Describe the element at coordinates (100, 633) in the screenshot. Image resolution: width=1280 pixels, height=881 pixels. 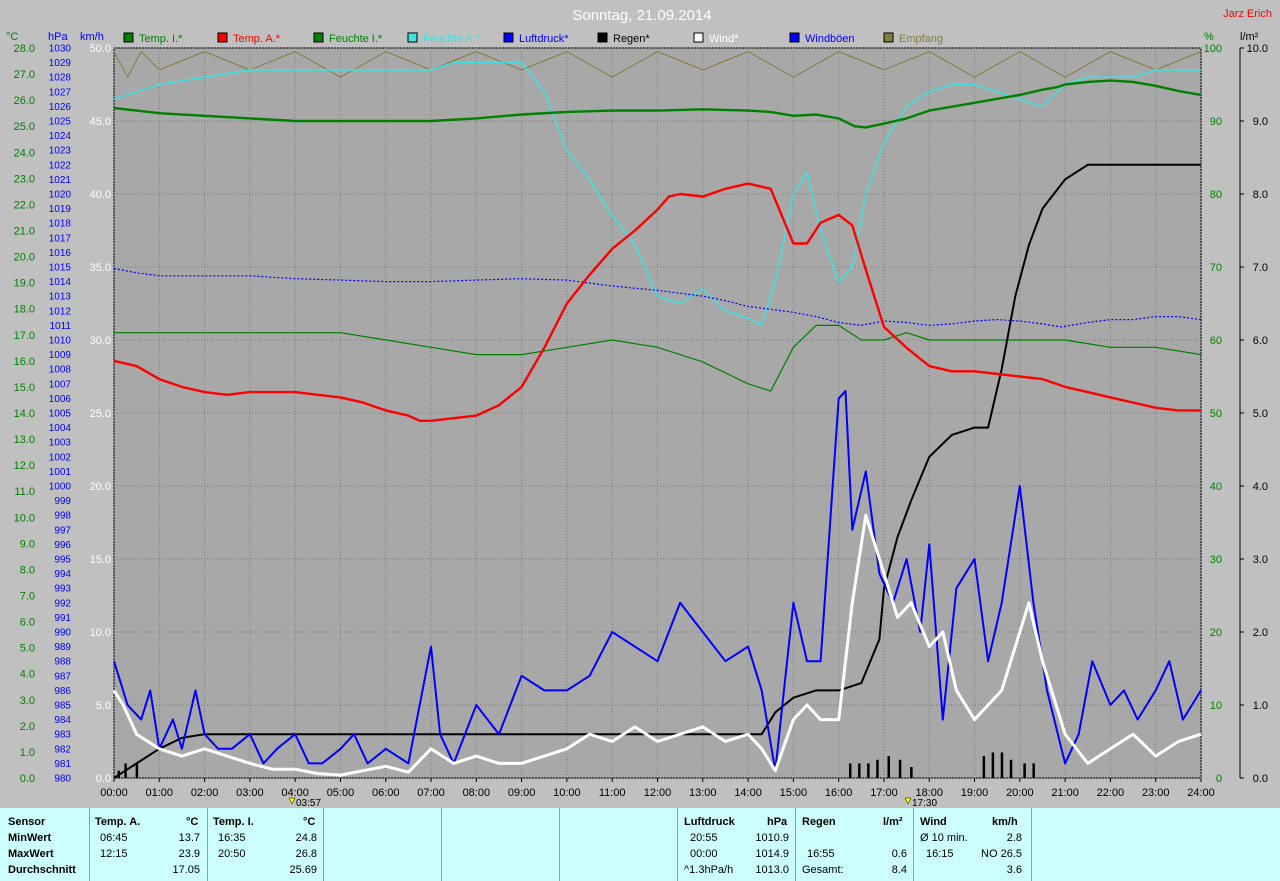
I see `wind-tick-label: 10.0` at that location.